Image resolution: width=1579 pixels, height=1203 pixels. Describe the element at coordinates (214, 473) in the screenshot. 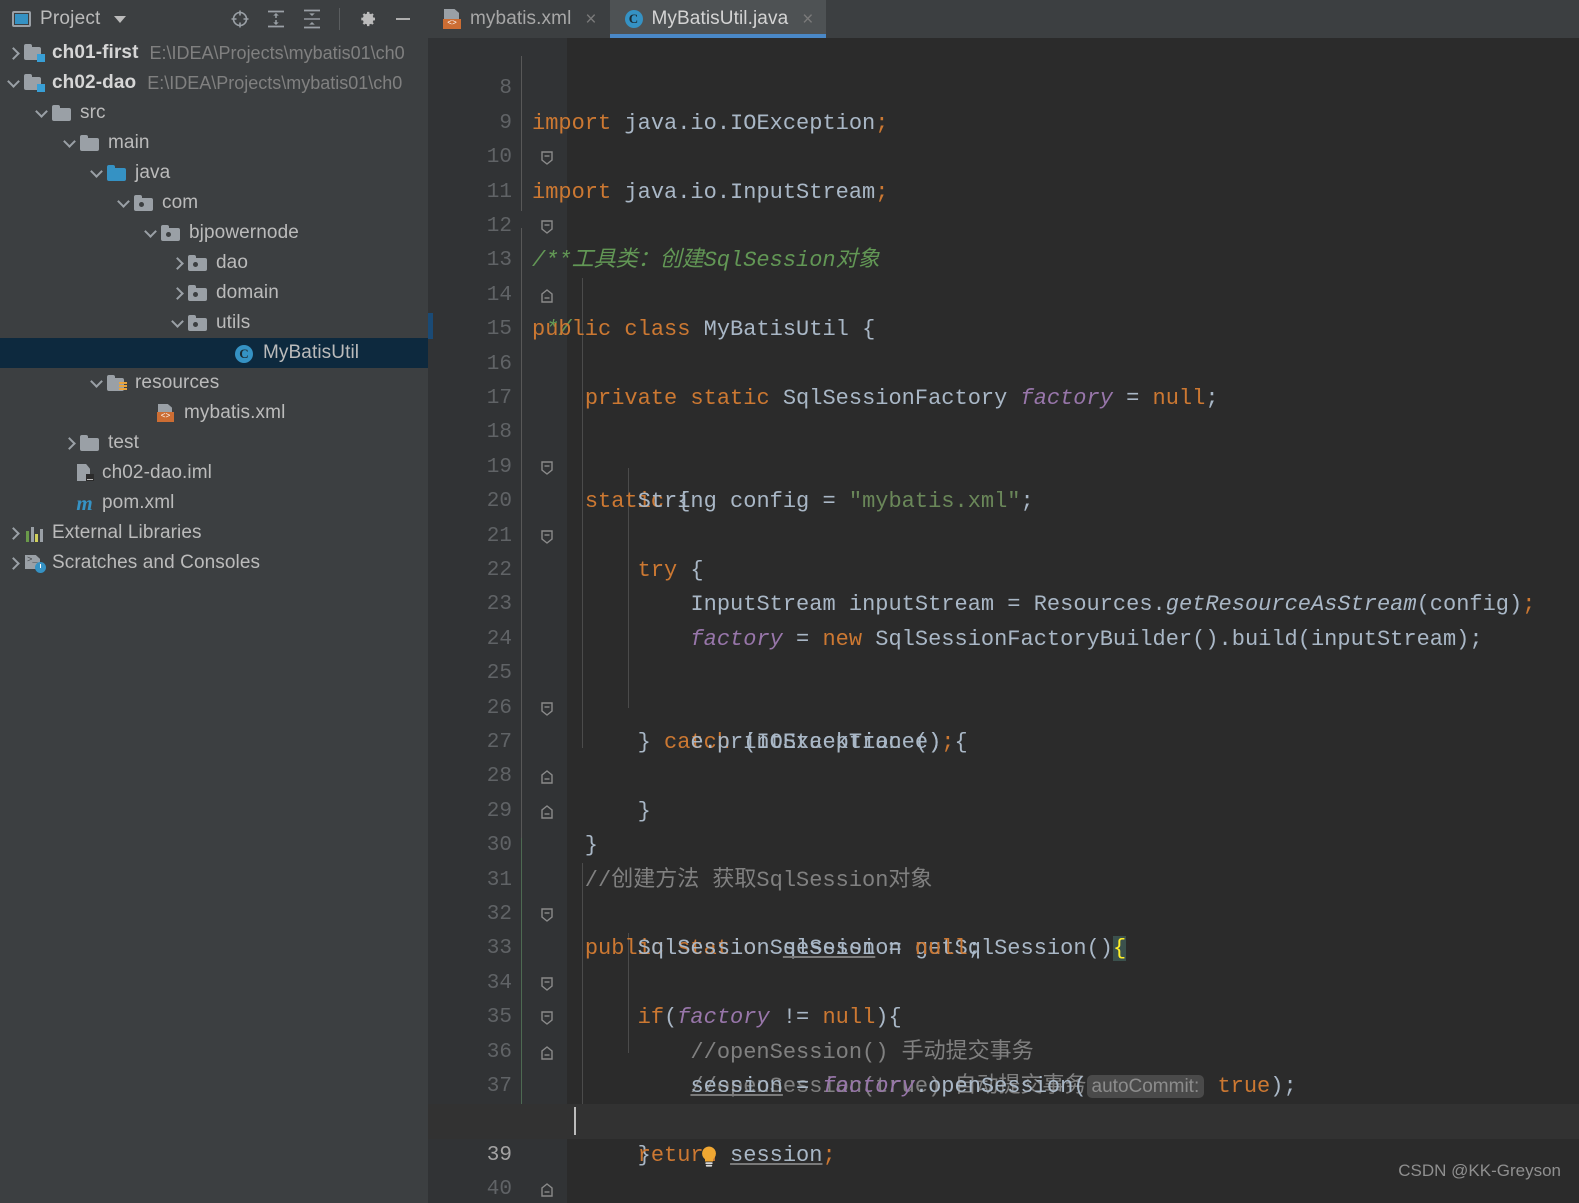

I see `tree-node-ch02-dao-iml: ch02-dao.iml` at that location.